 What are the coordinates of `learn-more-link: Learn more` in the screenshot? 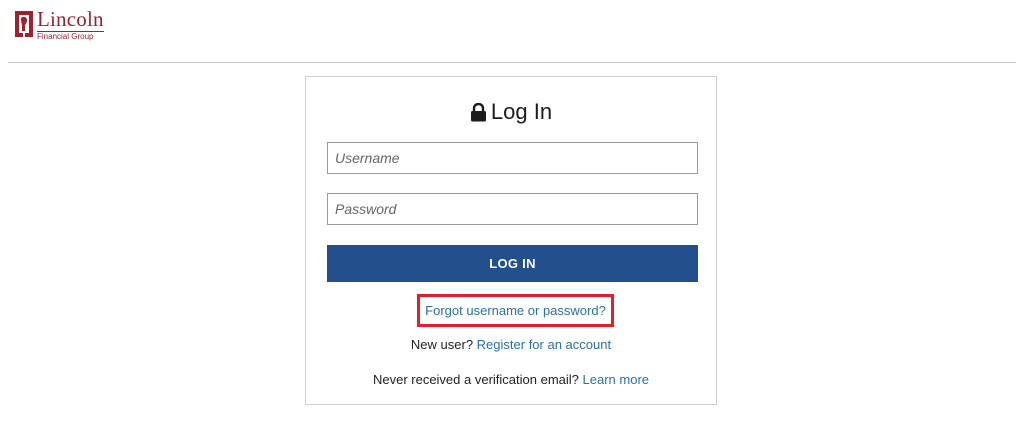 It's located at (616, 379).